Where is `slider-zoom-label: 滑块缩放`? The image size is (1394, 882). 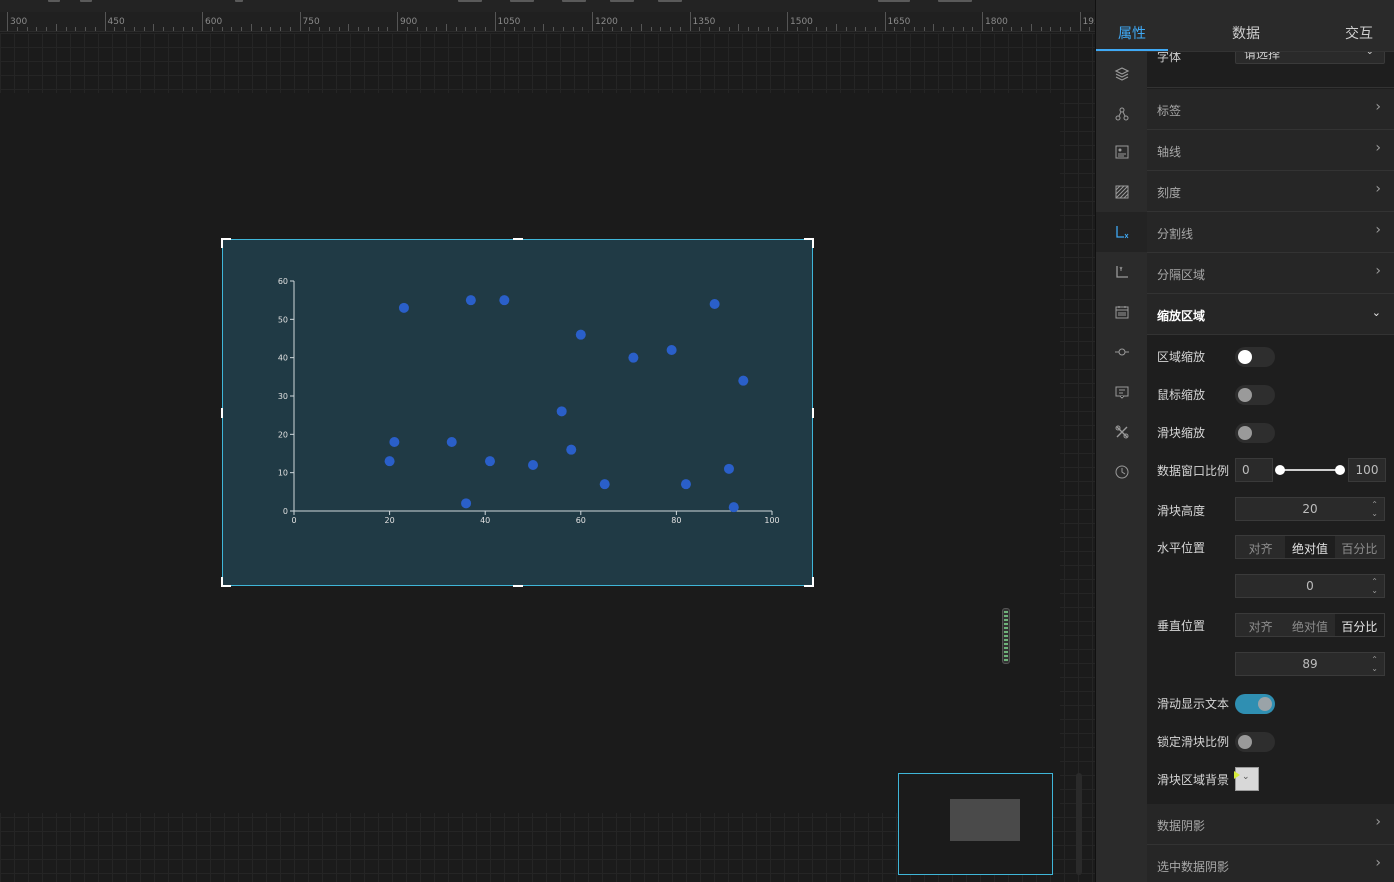
slider-zoom-label: 滑块缩放 is located at coordinates (1181, 433).